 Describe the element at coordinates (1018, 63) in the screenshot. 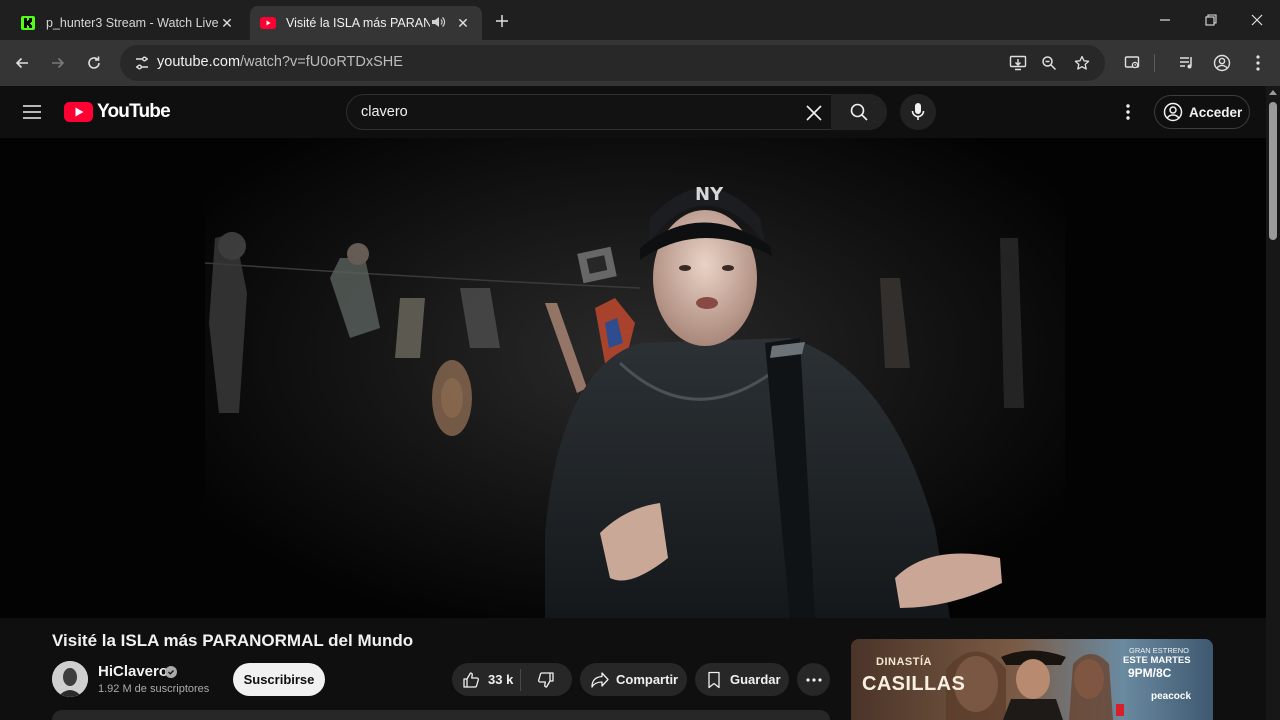

I see `install-app-icon` at that location.